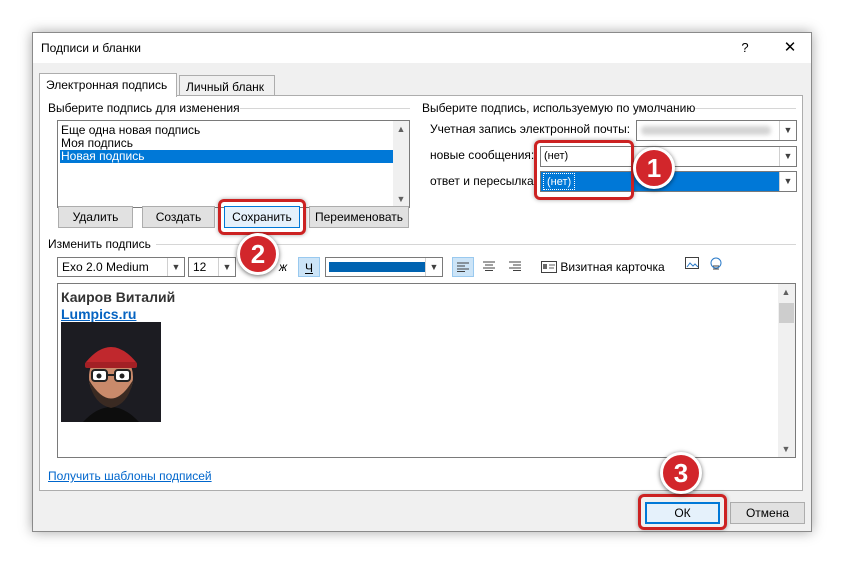 The image size is (845, 564). What do you see at coordinates (706, 130) in the screenshot?
I see `email-account-value` at bounding box center [706, 130].